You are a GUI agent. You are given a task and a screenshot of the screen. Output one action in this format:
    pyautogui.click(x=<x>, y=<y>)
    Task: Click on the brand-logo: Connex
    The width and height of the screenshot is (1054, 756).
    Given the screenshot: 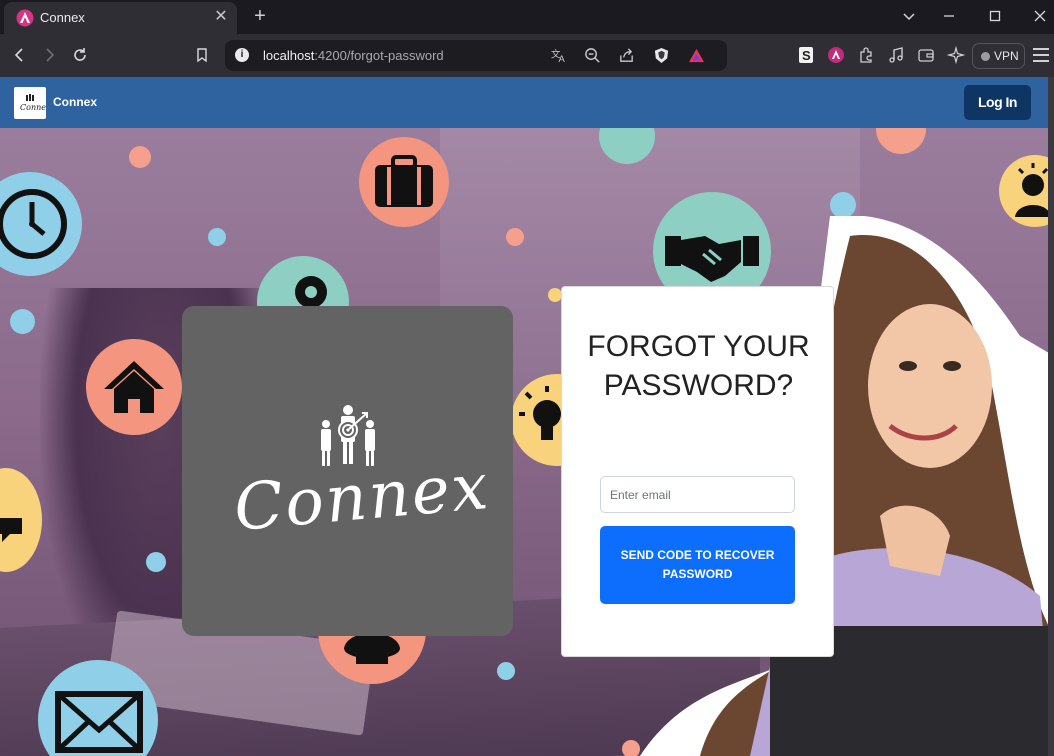 What is the action you would take?
    pyautogui.click(x=32, y=103)
    